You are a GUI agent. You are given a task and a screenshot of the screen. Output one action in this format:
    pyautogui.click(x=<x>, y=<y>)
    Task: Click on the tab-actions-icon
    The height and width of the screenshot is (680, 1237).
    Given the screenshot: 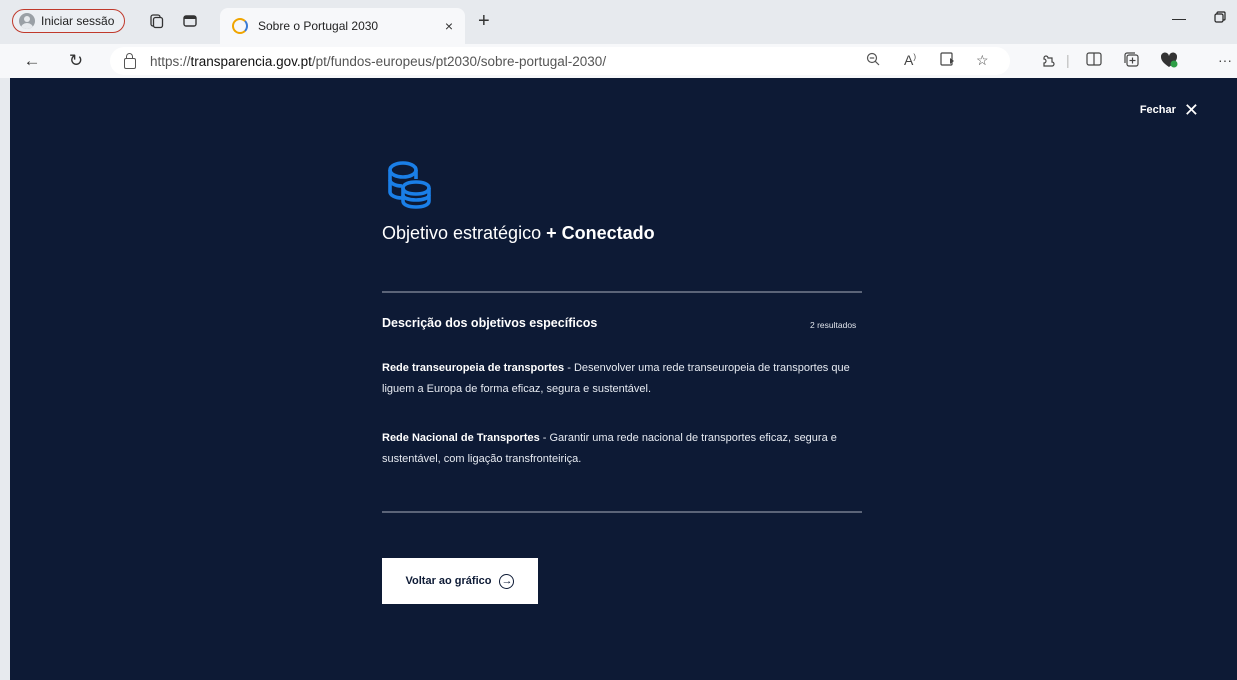 What is the action you would take?
    pyautogui.click(x=190, y=21)
    